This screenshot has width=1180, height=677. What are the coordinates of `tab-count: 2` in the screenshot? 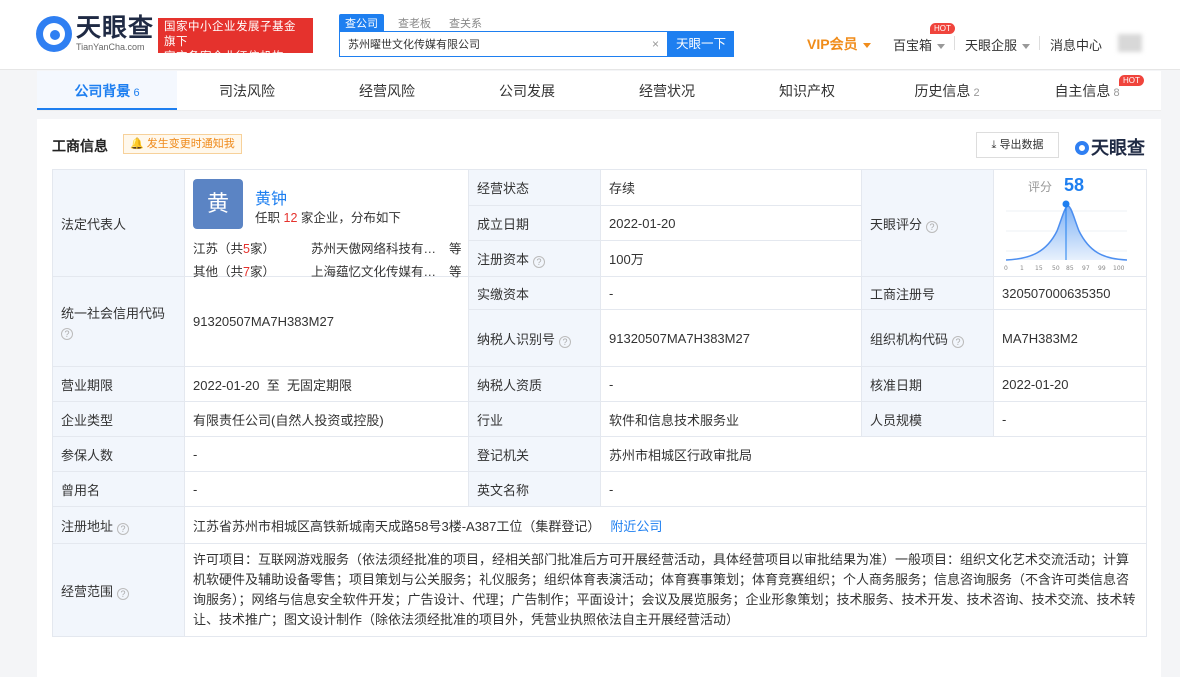 It's located at (976, 93).